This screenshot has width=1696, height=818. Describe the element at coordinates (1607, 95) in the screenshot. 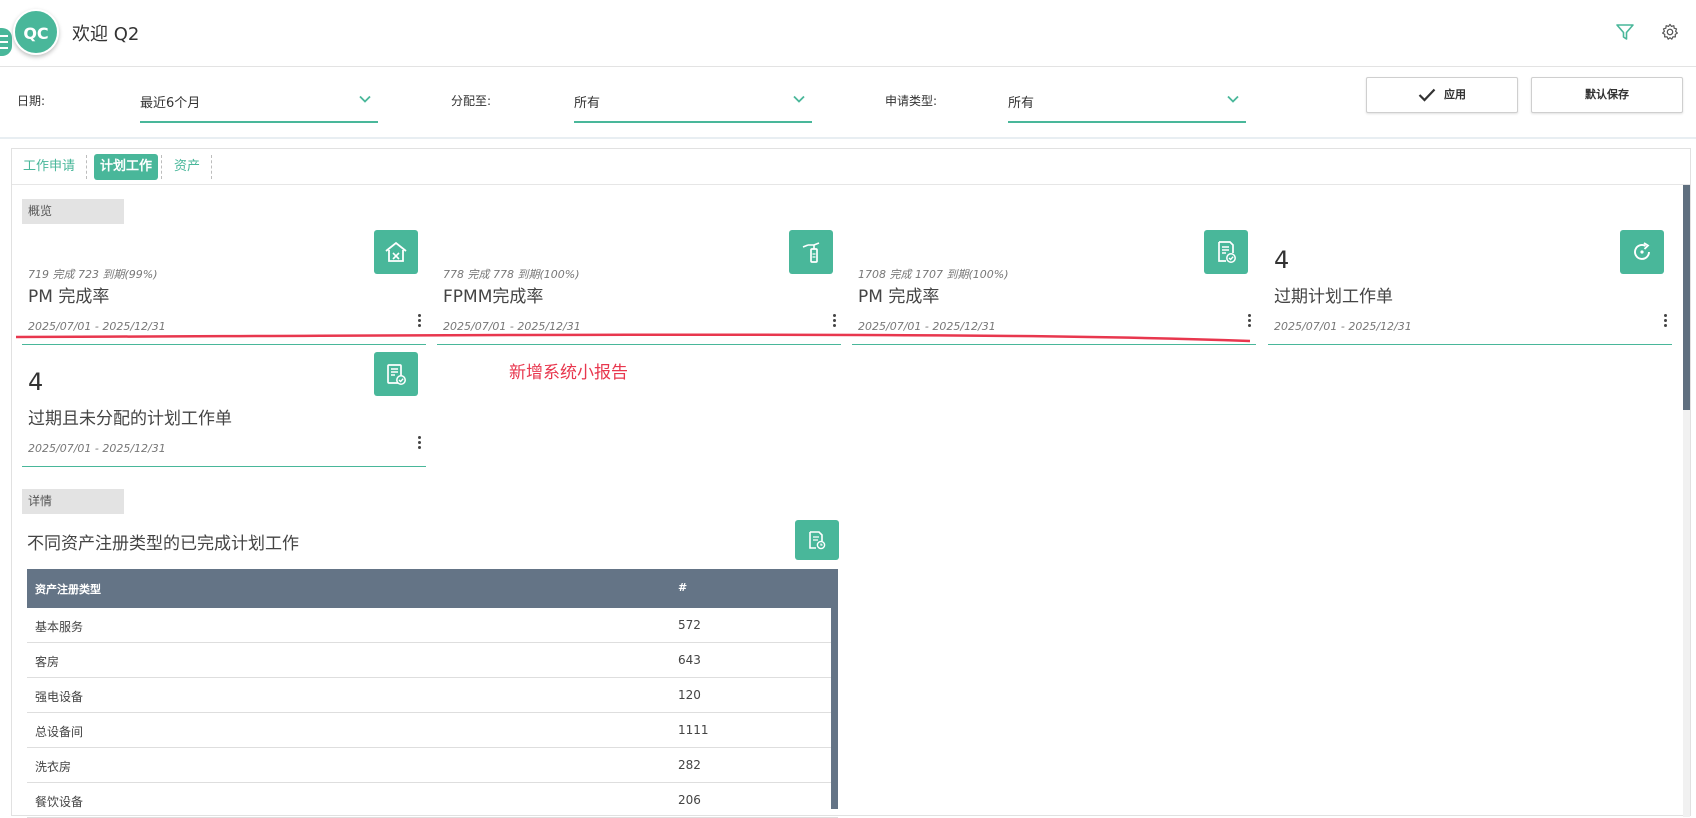

I see `save-default-button: 默认保存` at that location.